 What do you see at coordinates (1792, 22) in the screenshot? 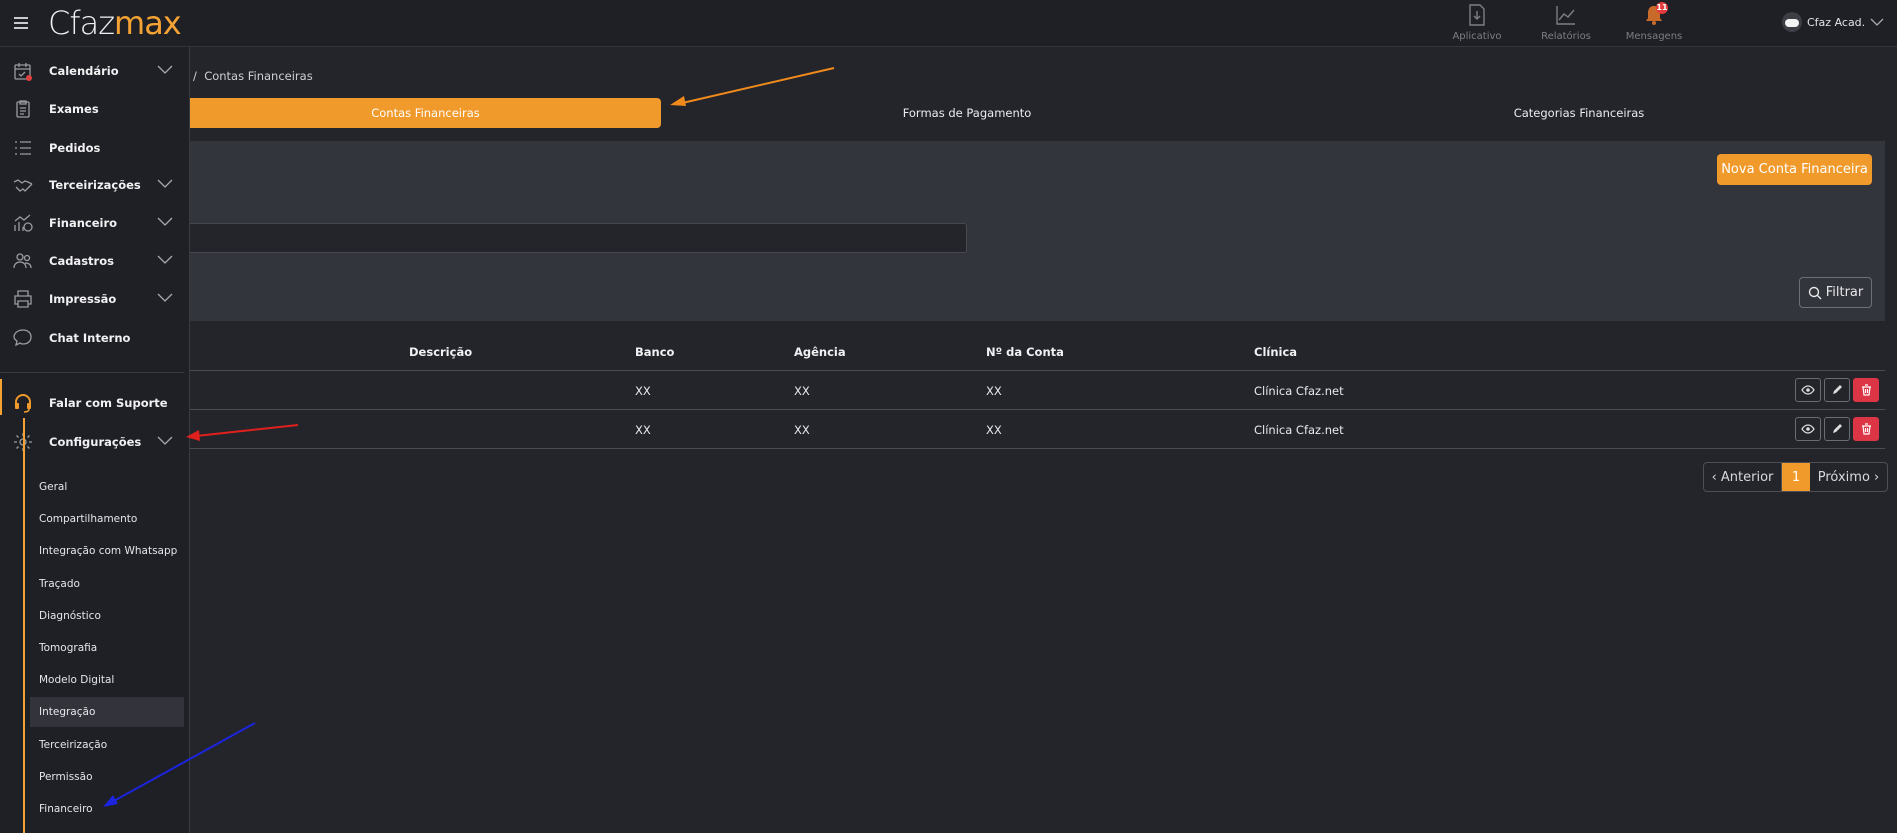
I see `avatar` at bounding box center [1792, 22].